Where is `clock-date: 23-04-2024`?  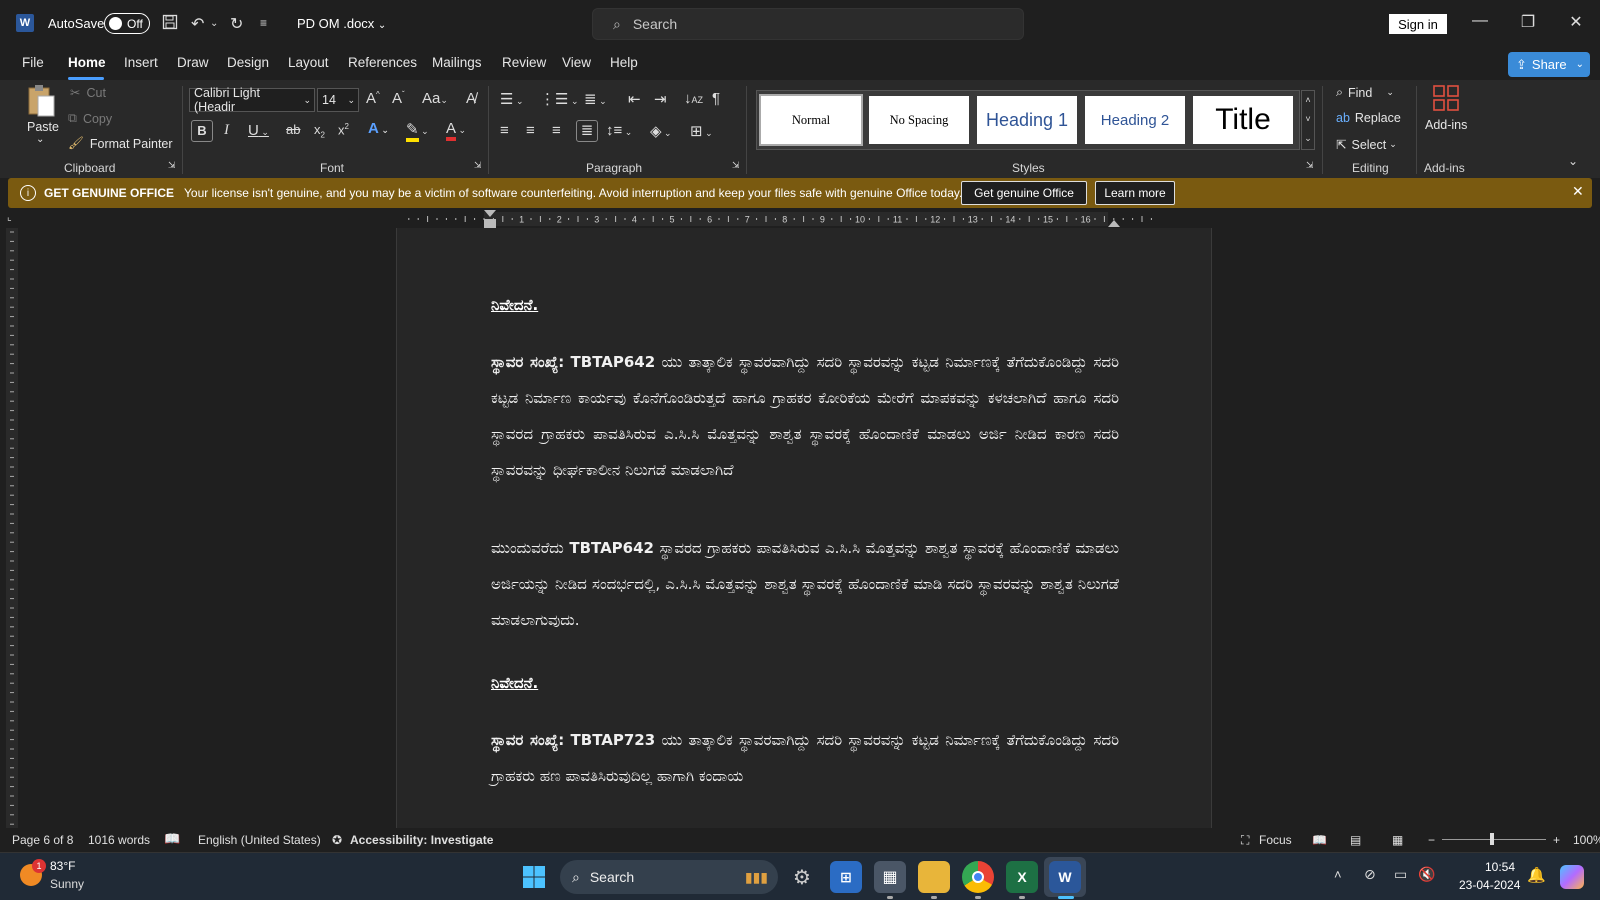 clock-date: 23-04-2024 is located at coordinates (1489, 885).